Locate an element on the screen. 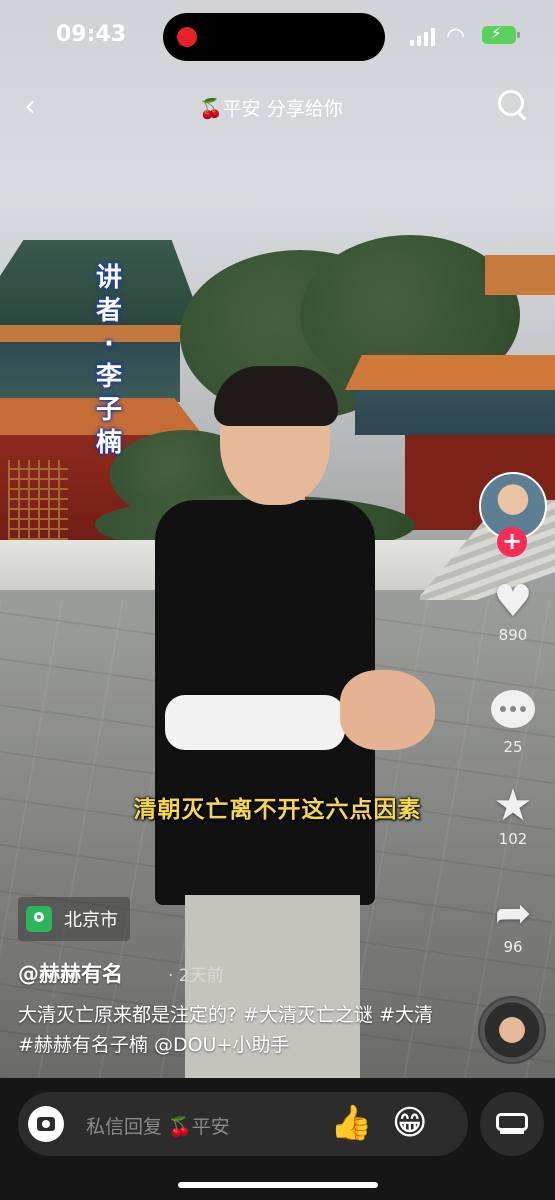 Image resolution: width=555 pixels, height=1200 pixels. thumbs-up-emoji-button: 👍 is located at coordinates (351, 1123).